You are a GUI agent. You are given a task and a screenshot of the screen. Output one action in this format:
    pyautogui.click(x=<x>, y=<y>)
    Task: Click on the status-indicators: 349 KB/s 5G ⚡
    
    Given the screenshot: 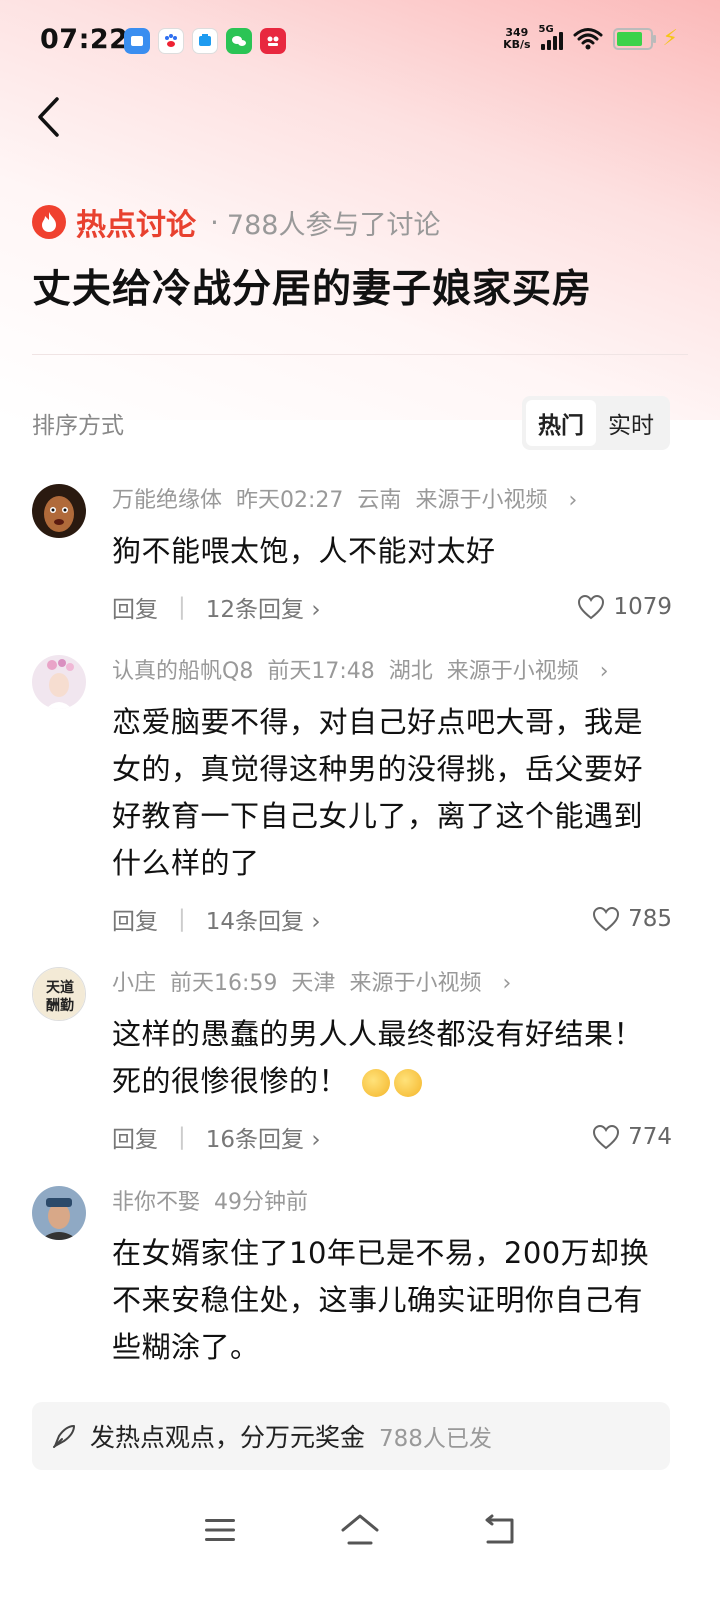 What is the action you would take?
    pyautogui.click(x=590, y=38)
    